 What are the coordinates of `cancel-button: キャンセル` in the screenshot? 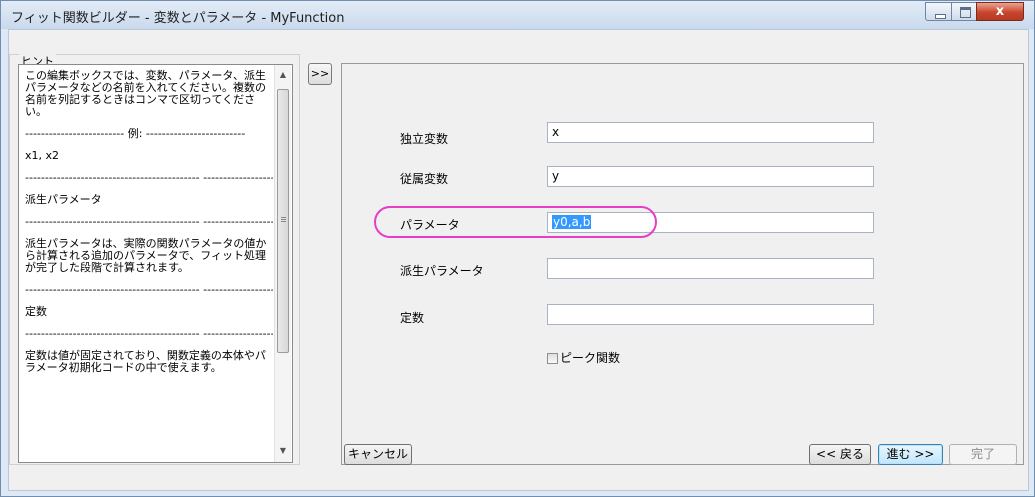 It's located at (378, 454).